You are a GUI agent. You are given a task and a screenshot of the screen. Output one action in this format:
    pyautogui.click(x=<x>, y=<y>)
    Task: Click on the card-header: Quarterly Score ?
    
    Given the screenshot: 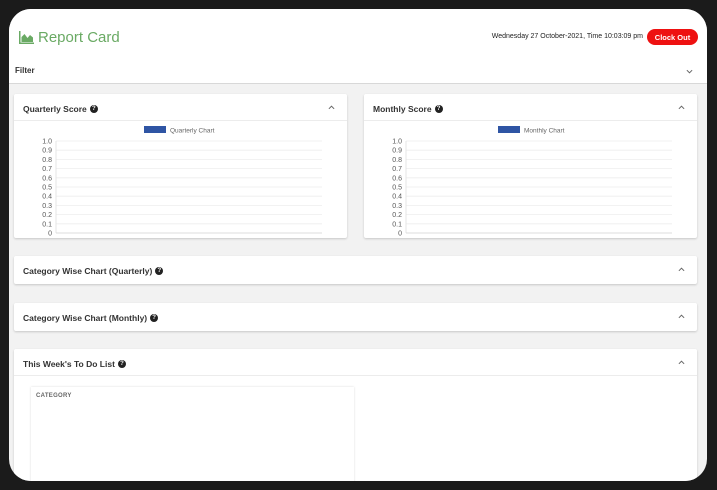 What is the action you would take?
    pyautogui.click(x=180, y=107)
    